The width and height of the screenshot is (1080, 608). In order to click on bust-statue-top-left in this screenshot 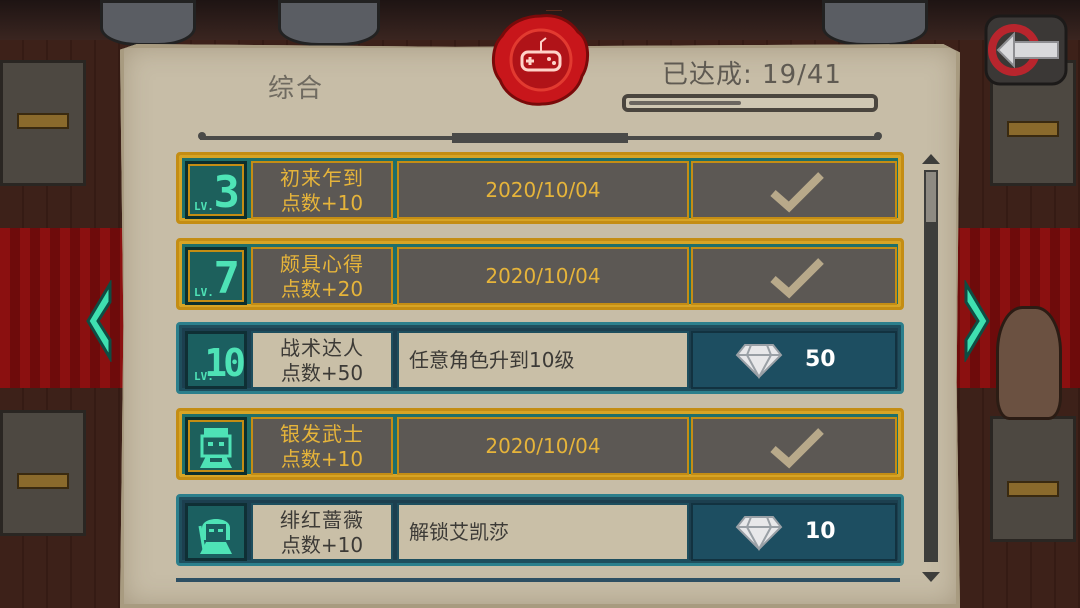, I will do `click(148, 23)`.